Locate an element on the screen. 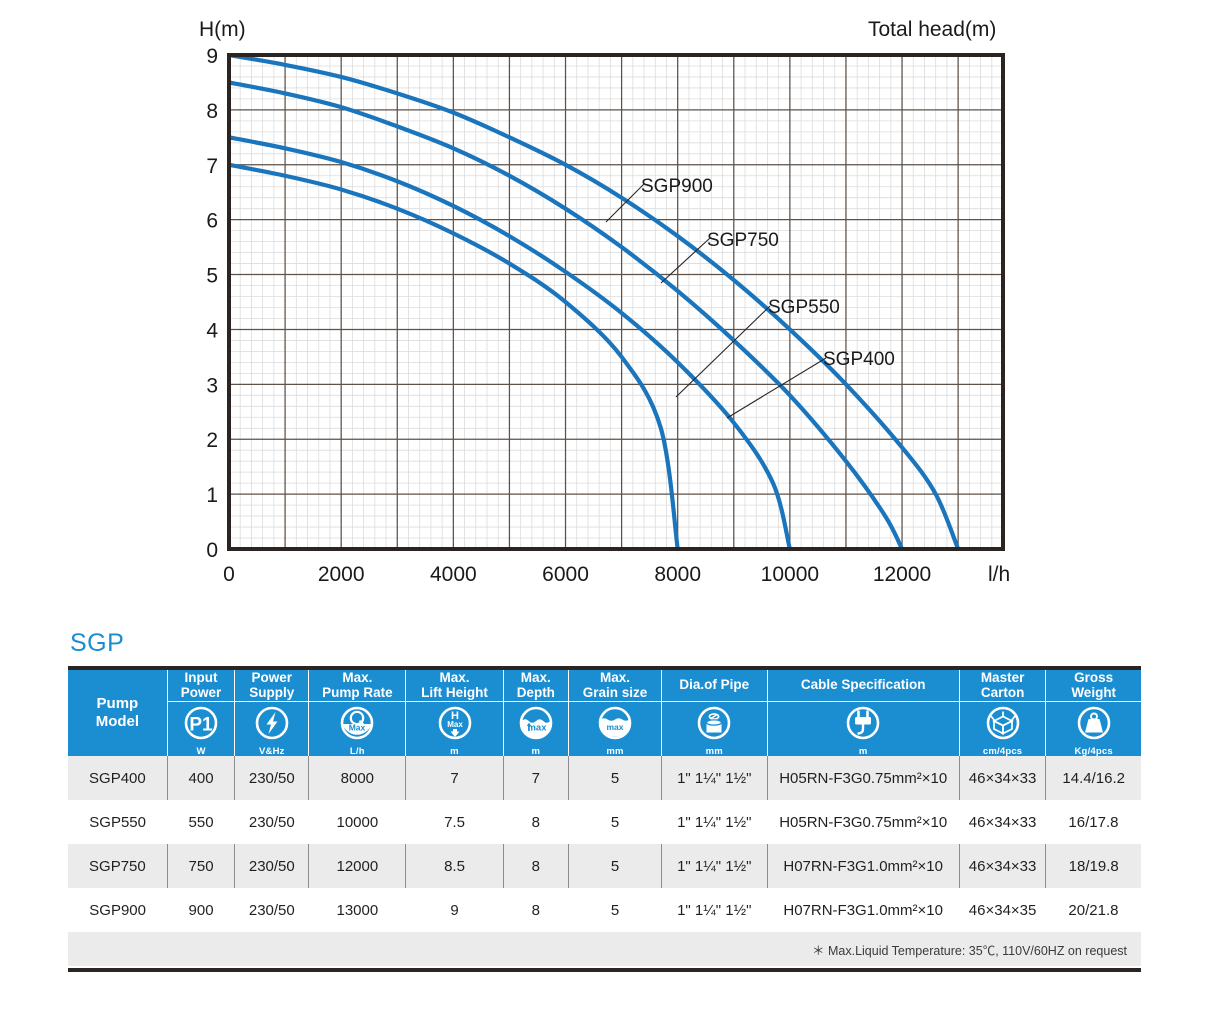 The width and height of the screenshot is (1209, 1010). svg-text: Max is located at coordinates (357, 727).